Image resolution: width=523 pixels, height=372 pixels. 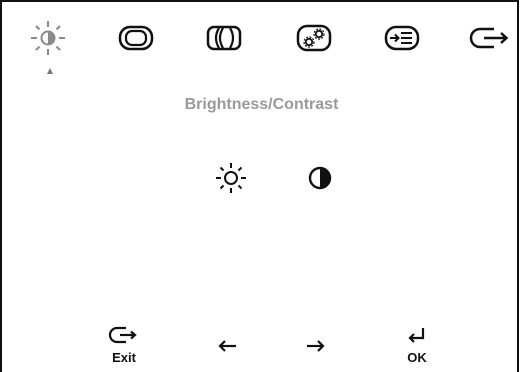 I want to click on arrow-right-icon, so click(x=316, y=346).